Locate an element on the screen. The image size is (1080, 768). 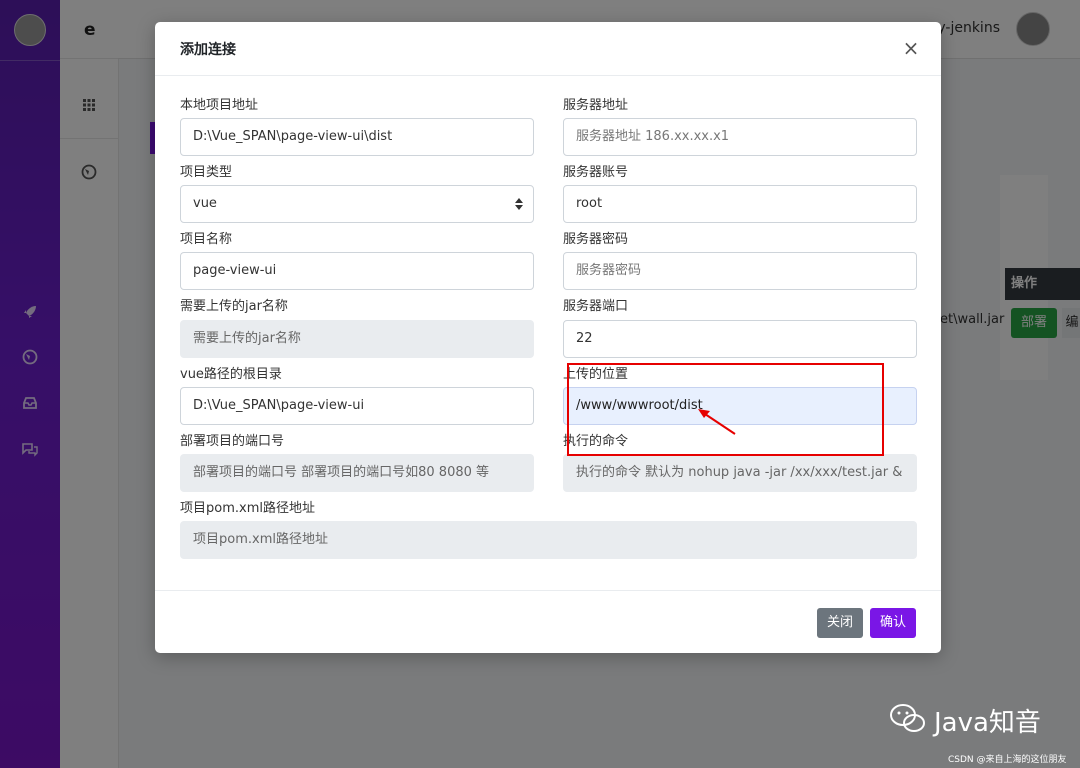
project-type-select: vue is located at coordinates (357, 204).